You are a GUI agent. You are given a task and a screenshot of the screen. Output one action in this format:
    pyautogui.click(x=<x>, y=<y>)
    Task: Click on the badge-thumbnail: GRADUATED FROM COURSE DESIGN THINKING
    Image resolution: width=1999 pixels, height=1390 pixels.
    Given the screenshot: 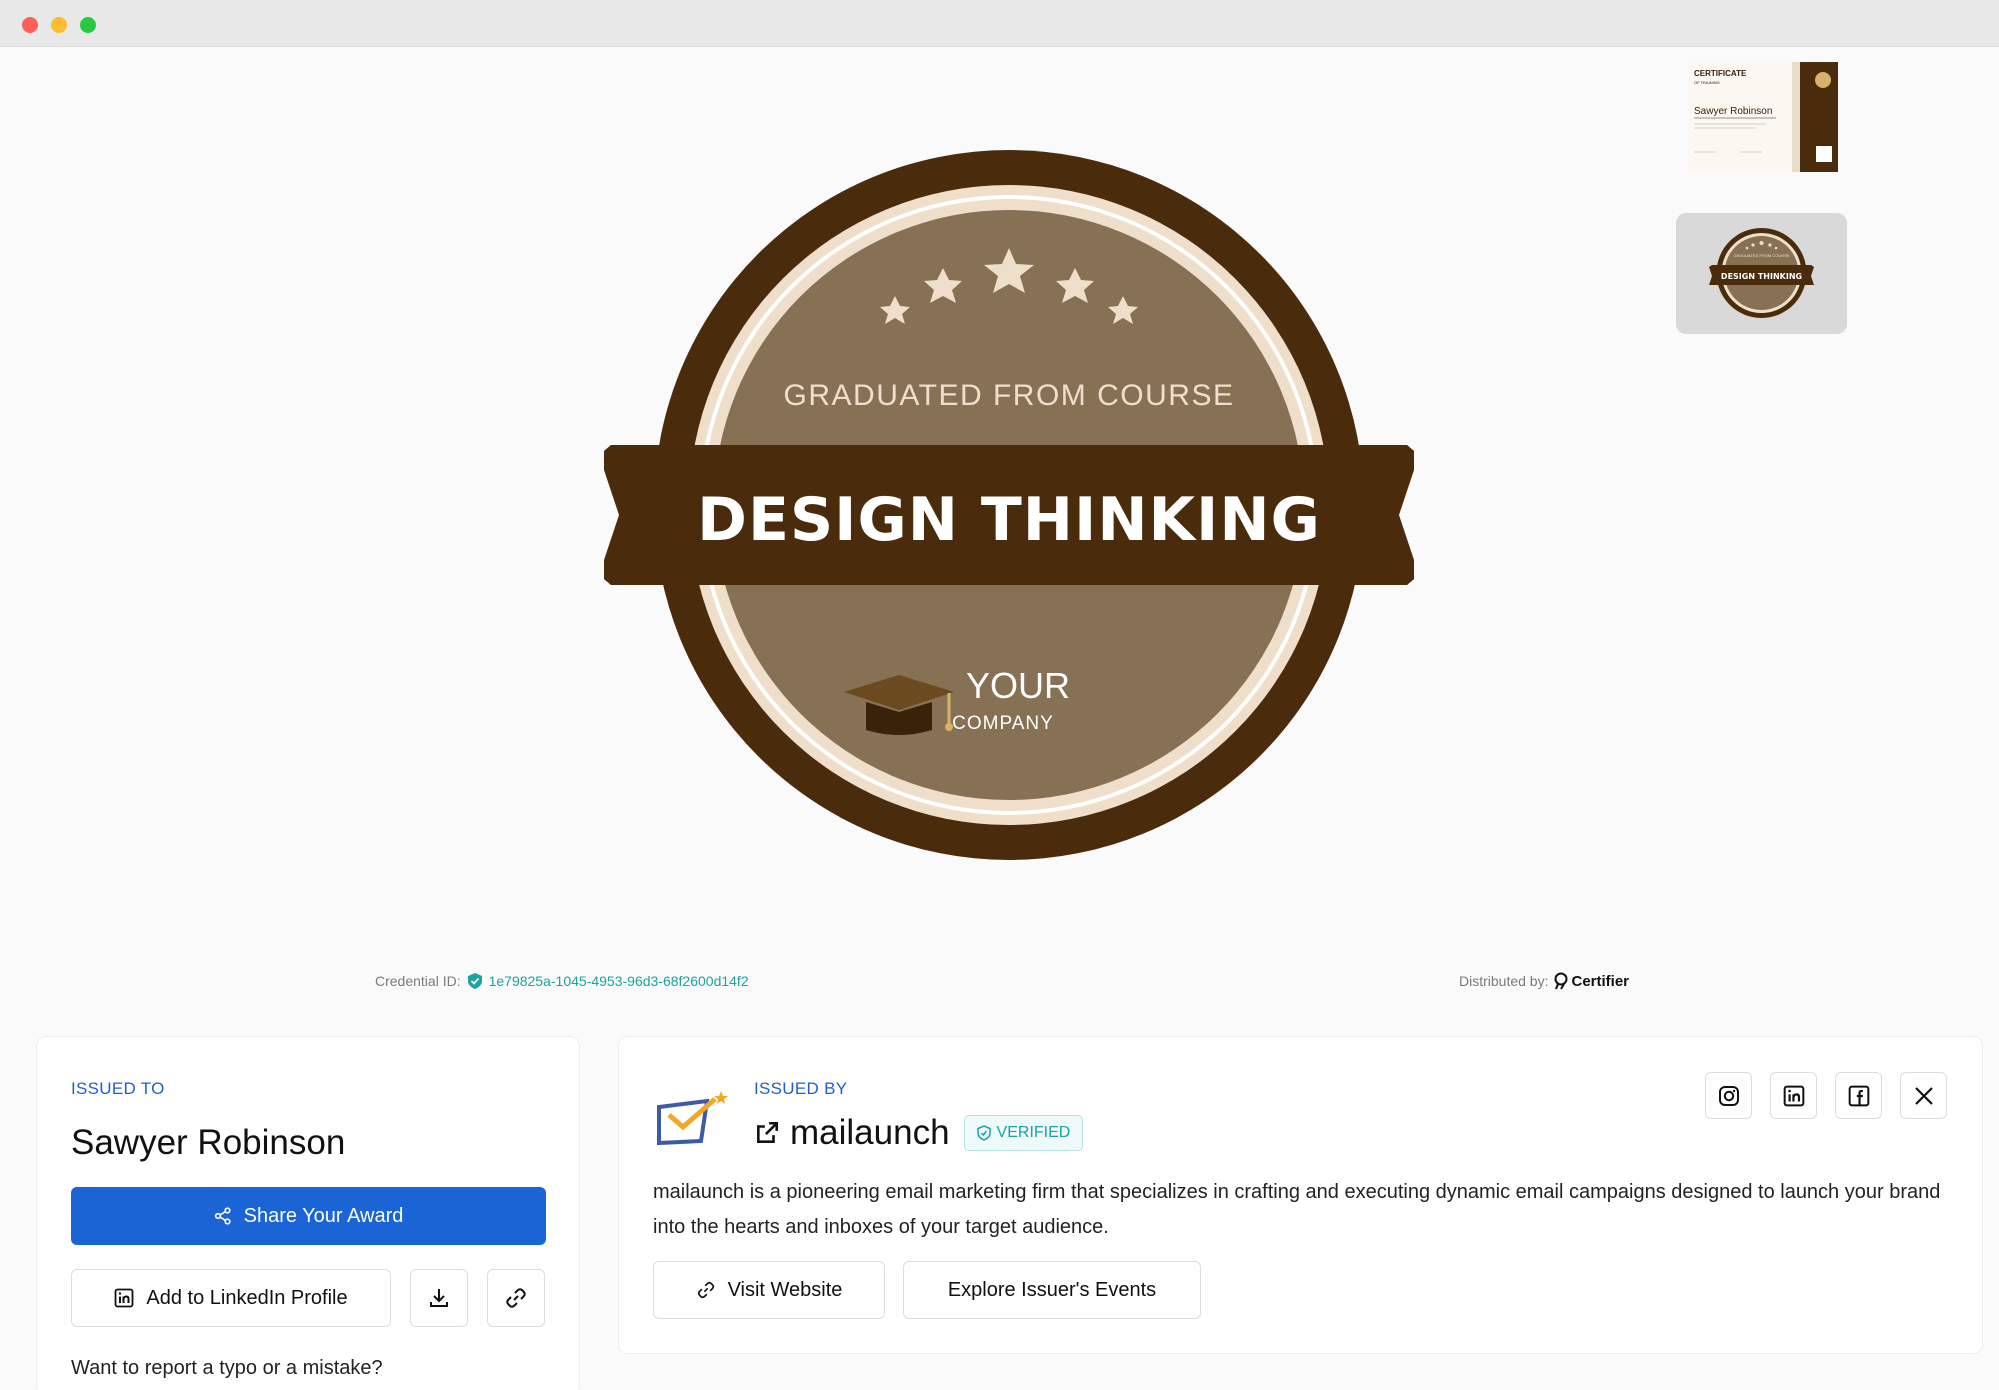 What is the action you would take?
    pyautogui.click(x=1761, y=273)
    